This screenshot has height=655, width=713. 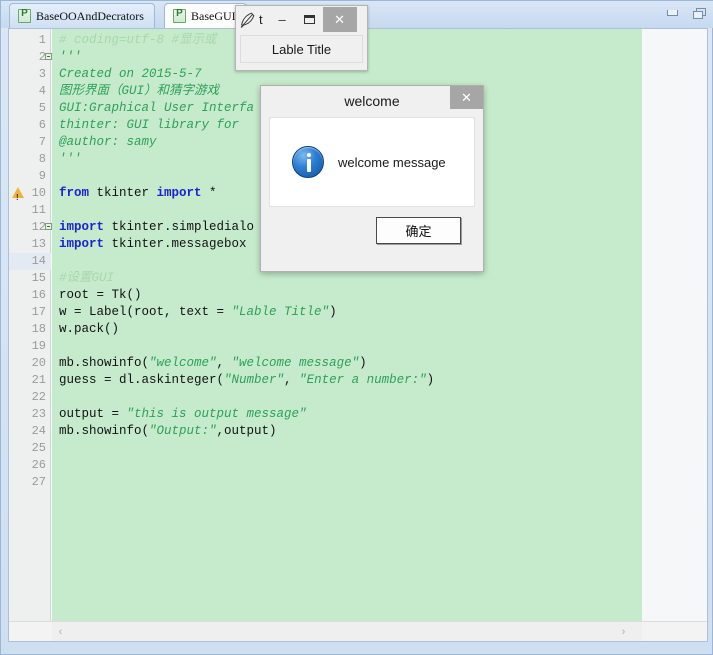 What do you see at coordinates (282, 19) in the screenshot?
I see `tk-minimize-button: –` at bounding box center [282, 19].